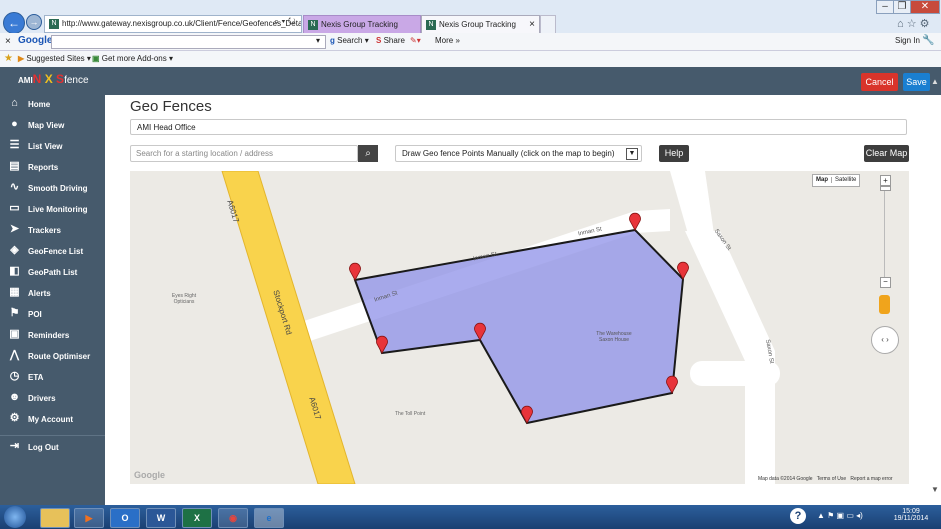 This screenshot has height=529, width=941. Describe the element at coordinates (269, 518) in the screenshot. I see `internet-explorer-icon: e` at that location.